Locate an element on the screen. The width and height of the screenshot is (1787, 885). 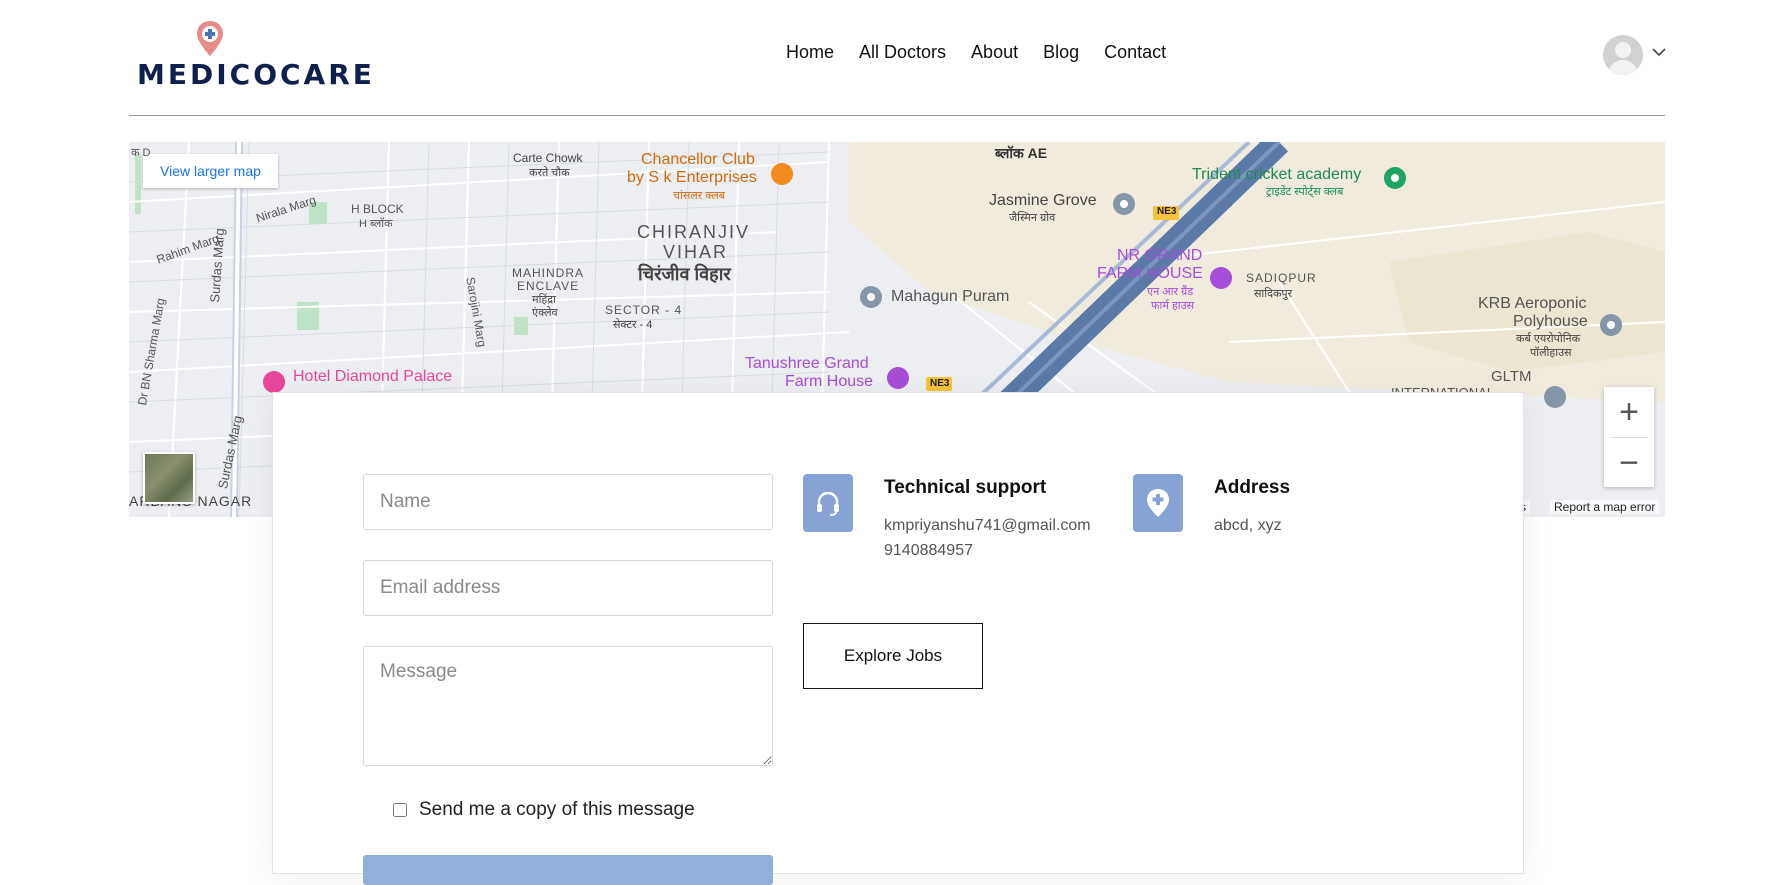
map-label: एन आर ग्रैंड is located at coordinates (1170, 292).